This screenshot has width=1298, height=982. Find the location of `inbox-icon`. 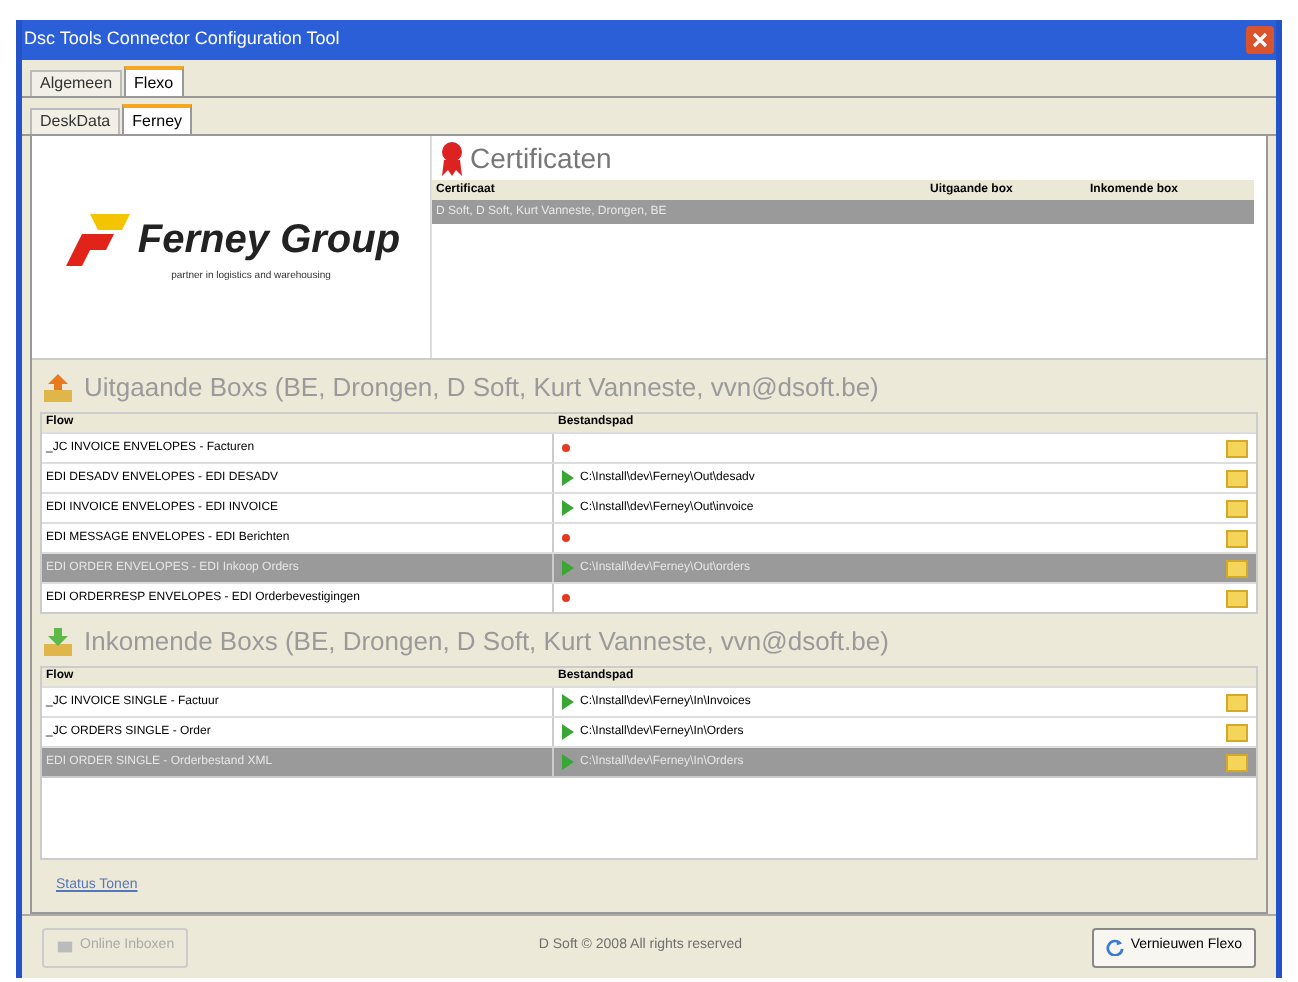

inbox-icon is located at coordinates (65, 947).